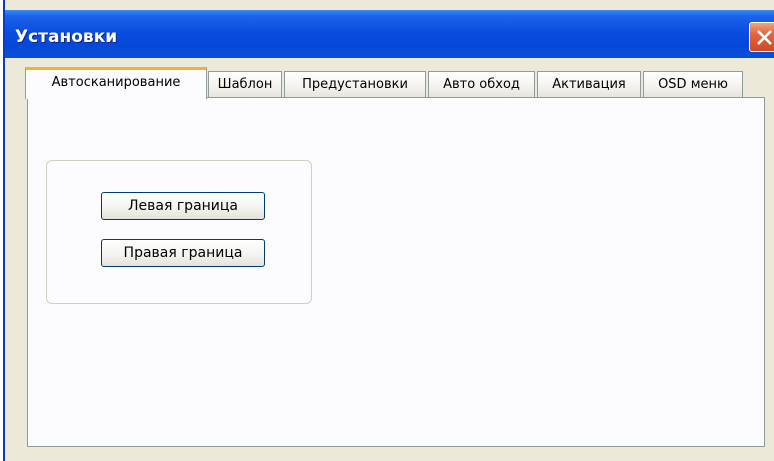 The image size is (774, 461). I want to click on autoscan-group: Левая граница Правая граница, so click(179, 232).